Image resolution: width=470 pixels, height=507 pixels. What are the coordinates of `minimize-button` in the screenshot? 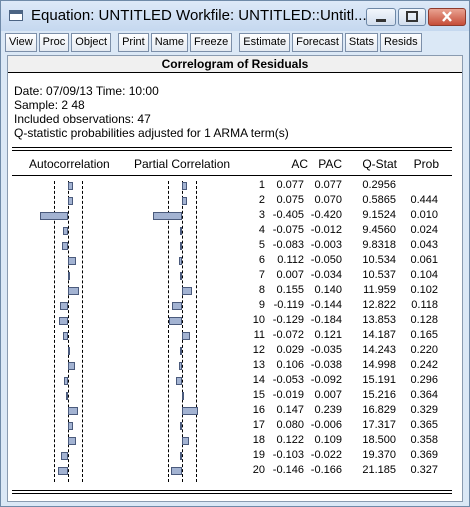 It's located at (381, 17).